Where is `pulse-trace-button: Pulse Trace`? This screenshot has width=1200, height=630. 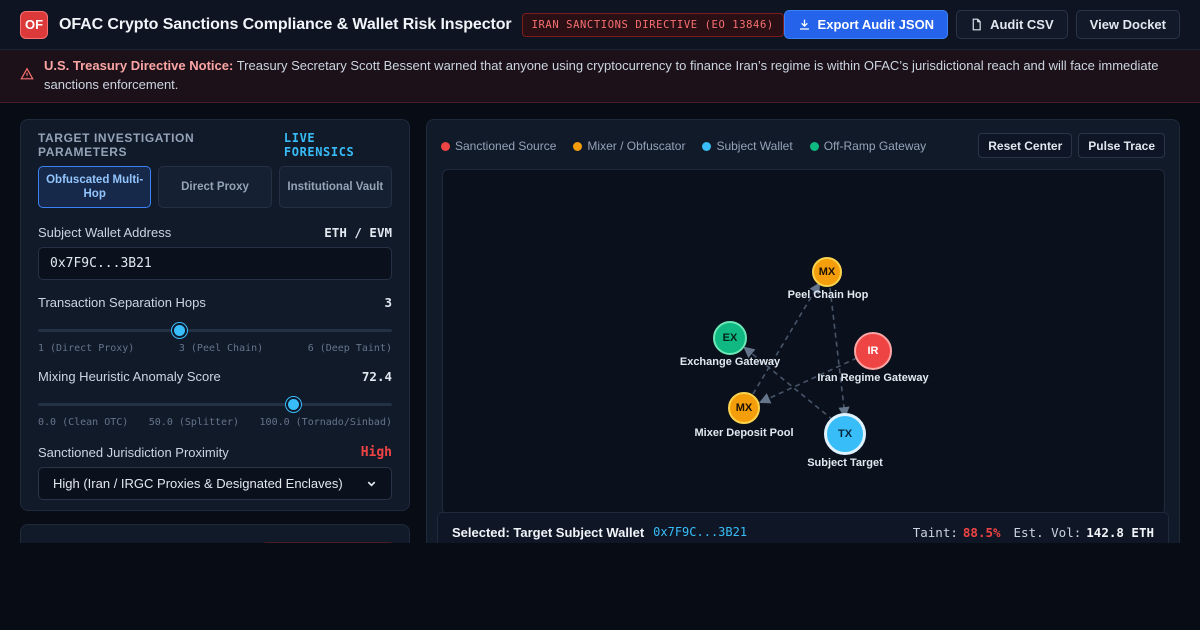 pulse-trace-button: Pulse Trace is located at coordinates (1121, 145).